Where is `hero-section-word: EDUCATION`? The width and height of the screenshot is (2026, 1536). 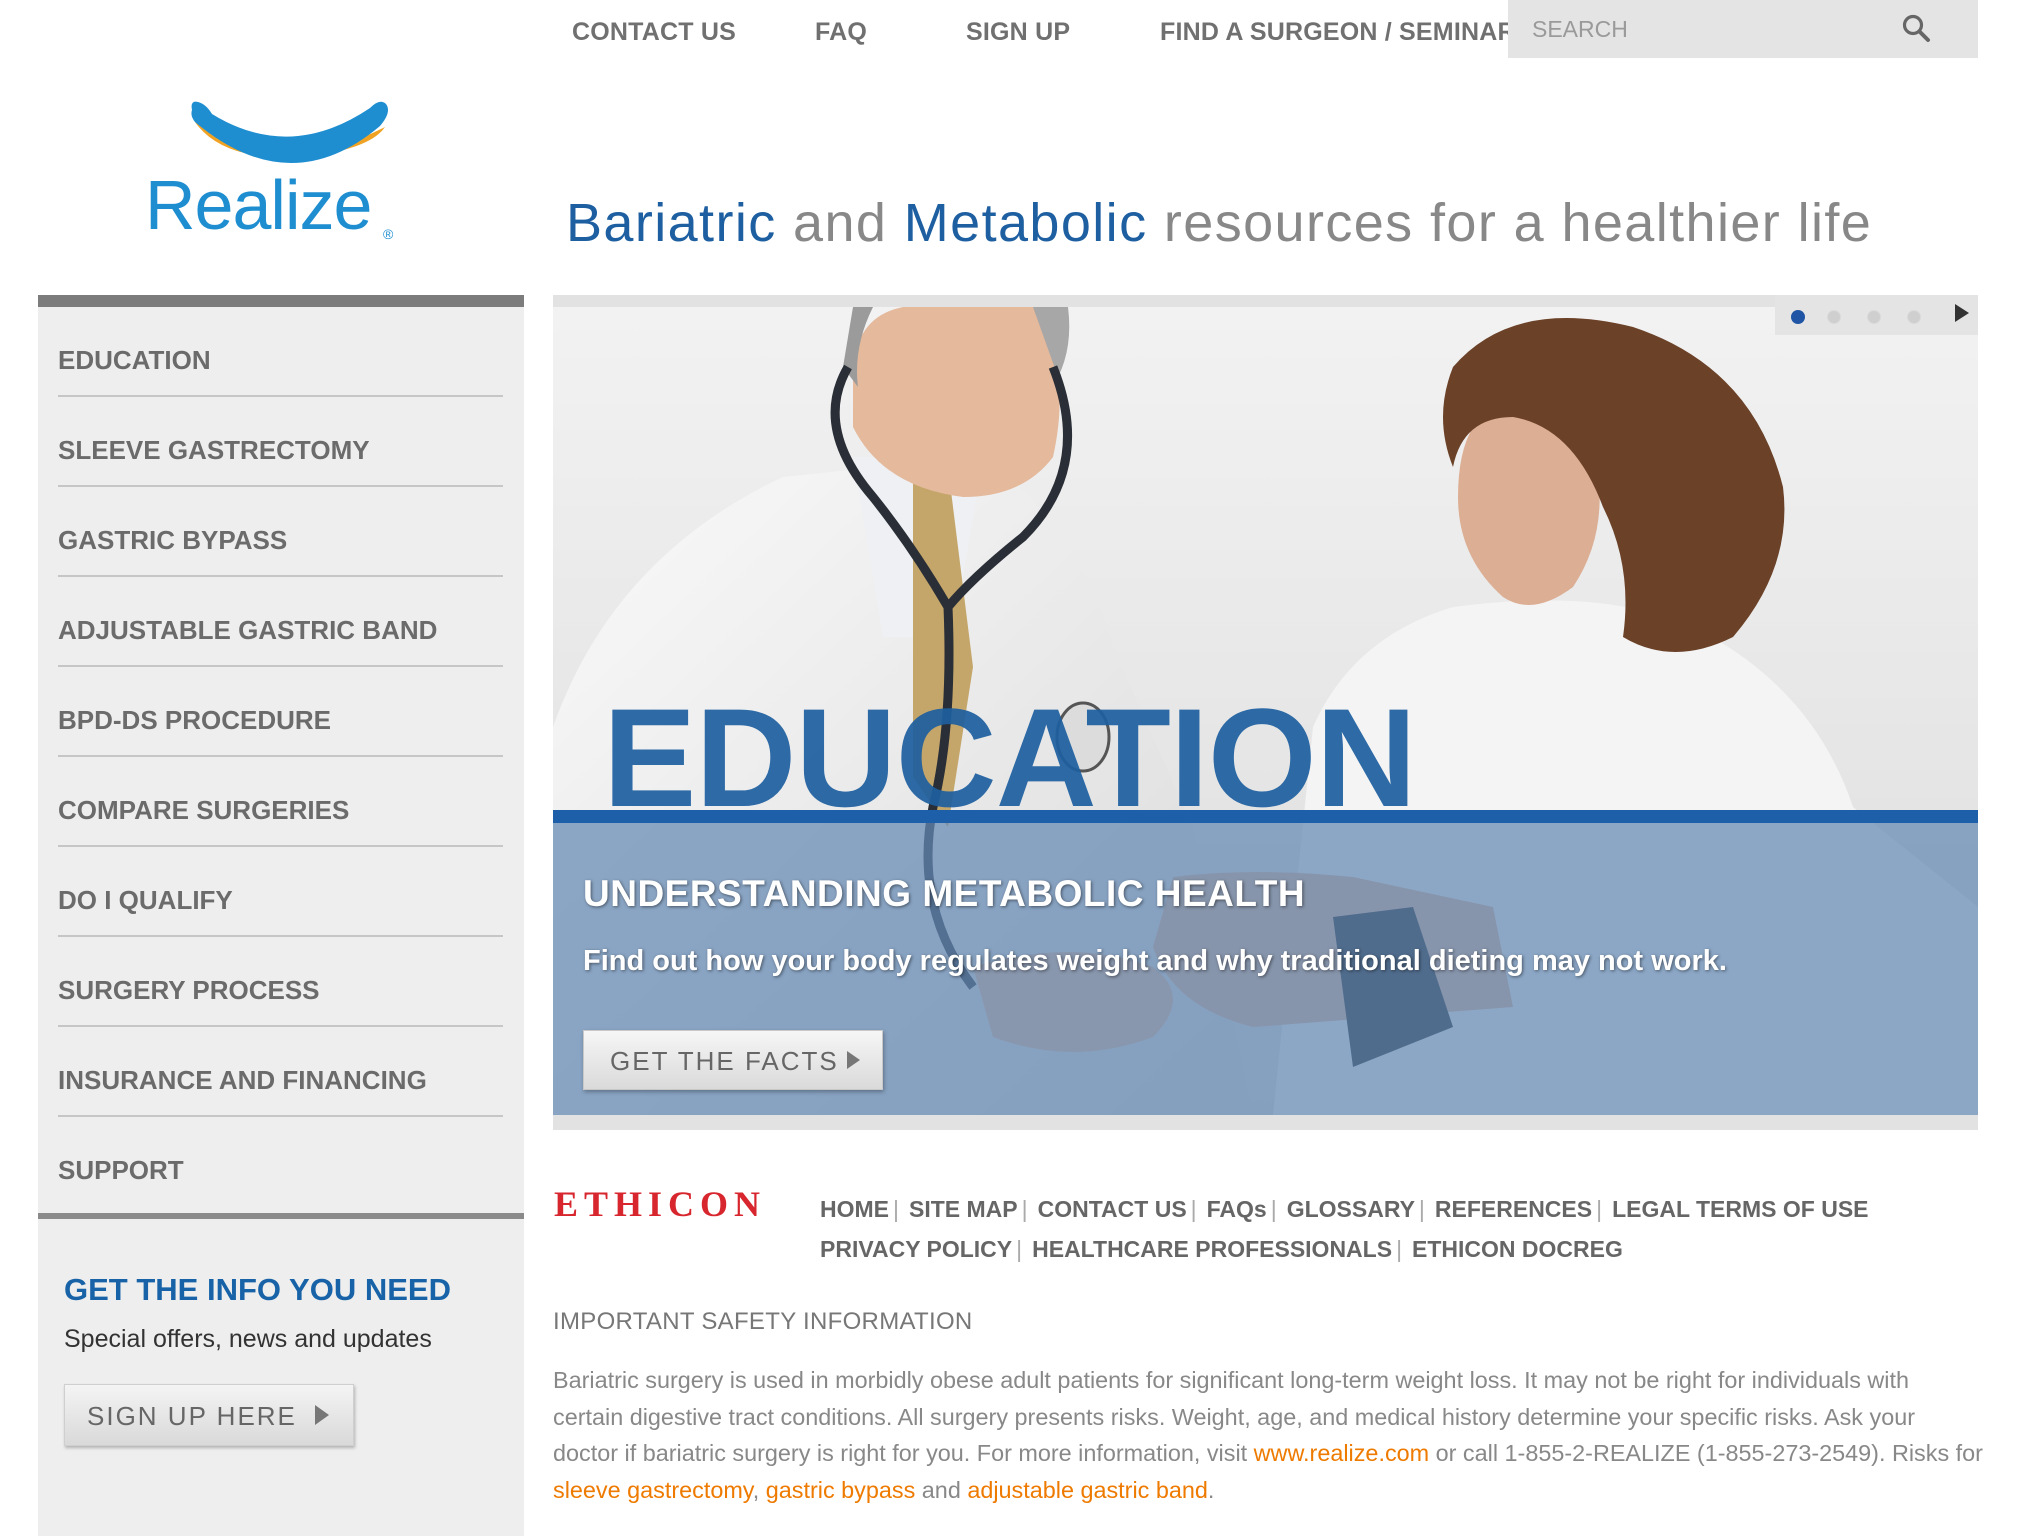
hero-section-word: EDUCATION is located at coordinates (1010, 757).